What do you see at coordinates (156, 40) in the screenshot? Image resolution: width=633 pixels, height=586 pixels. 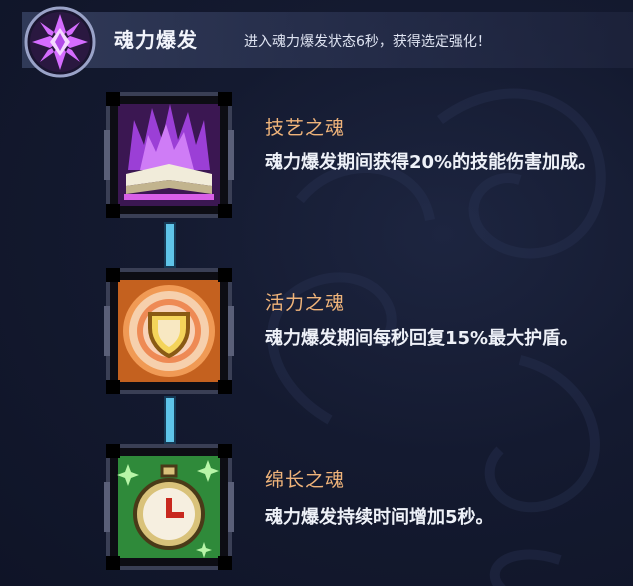 I see `header-title: 魂力爆发` at bounding box center [156, 40].